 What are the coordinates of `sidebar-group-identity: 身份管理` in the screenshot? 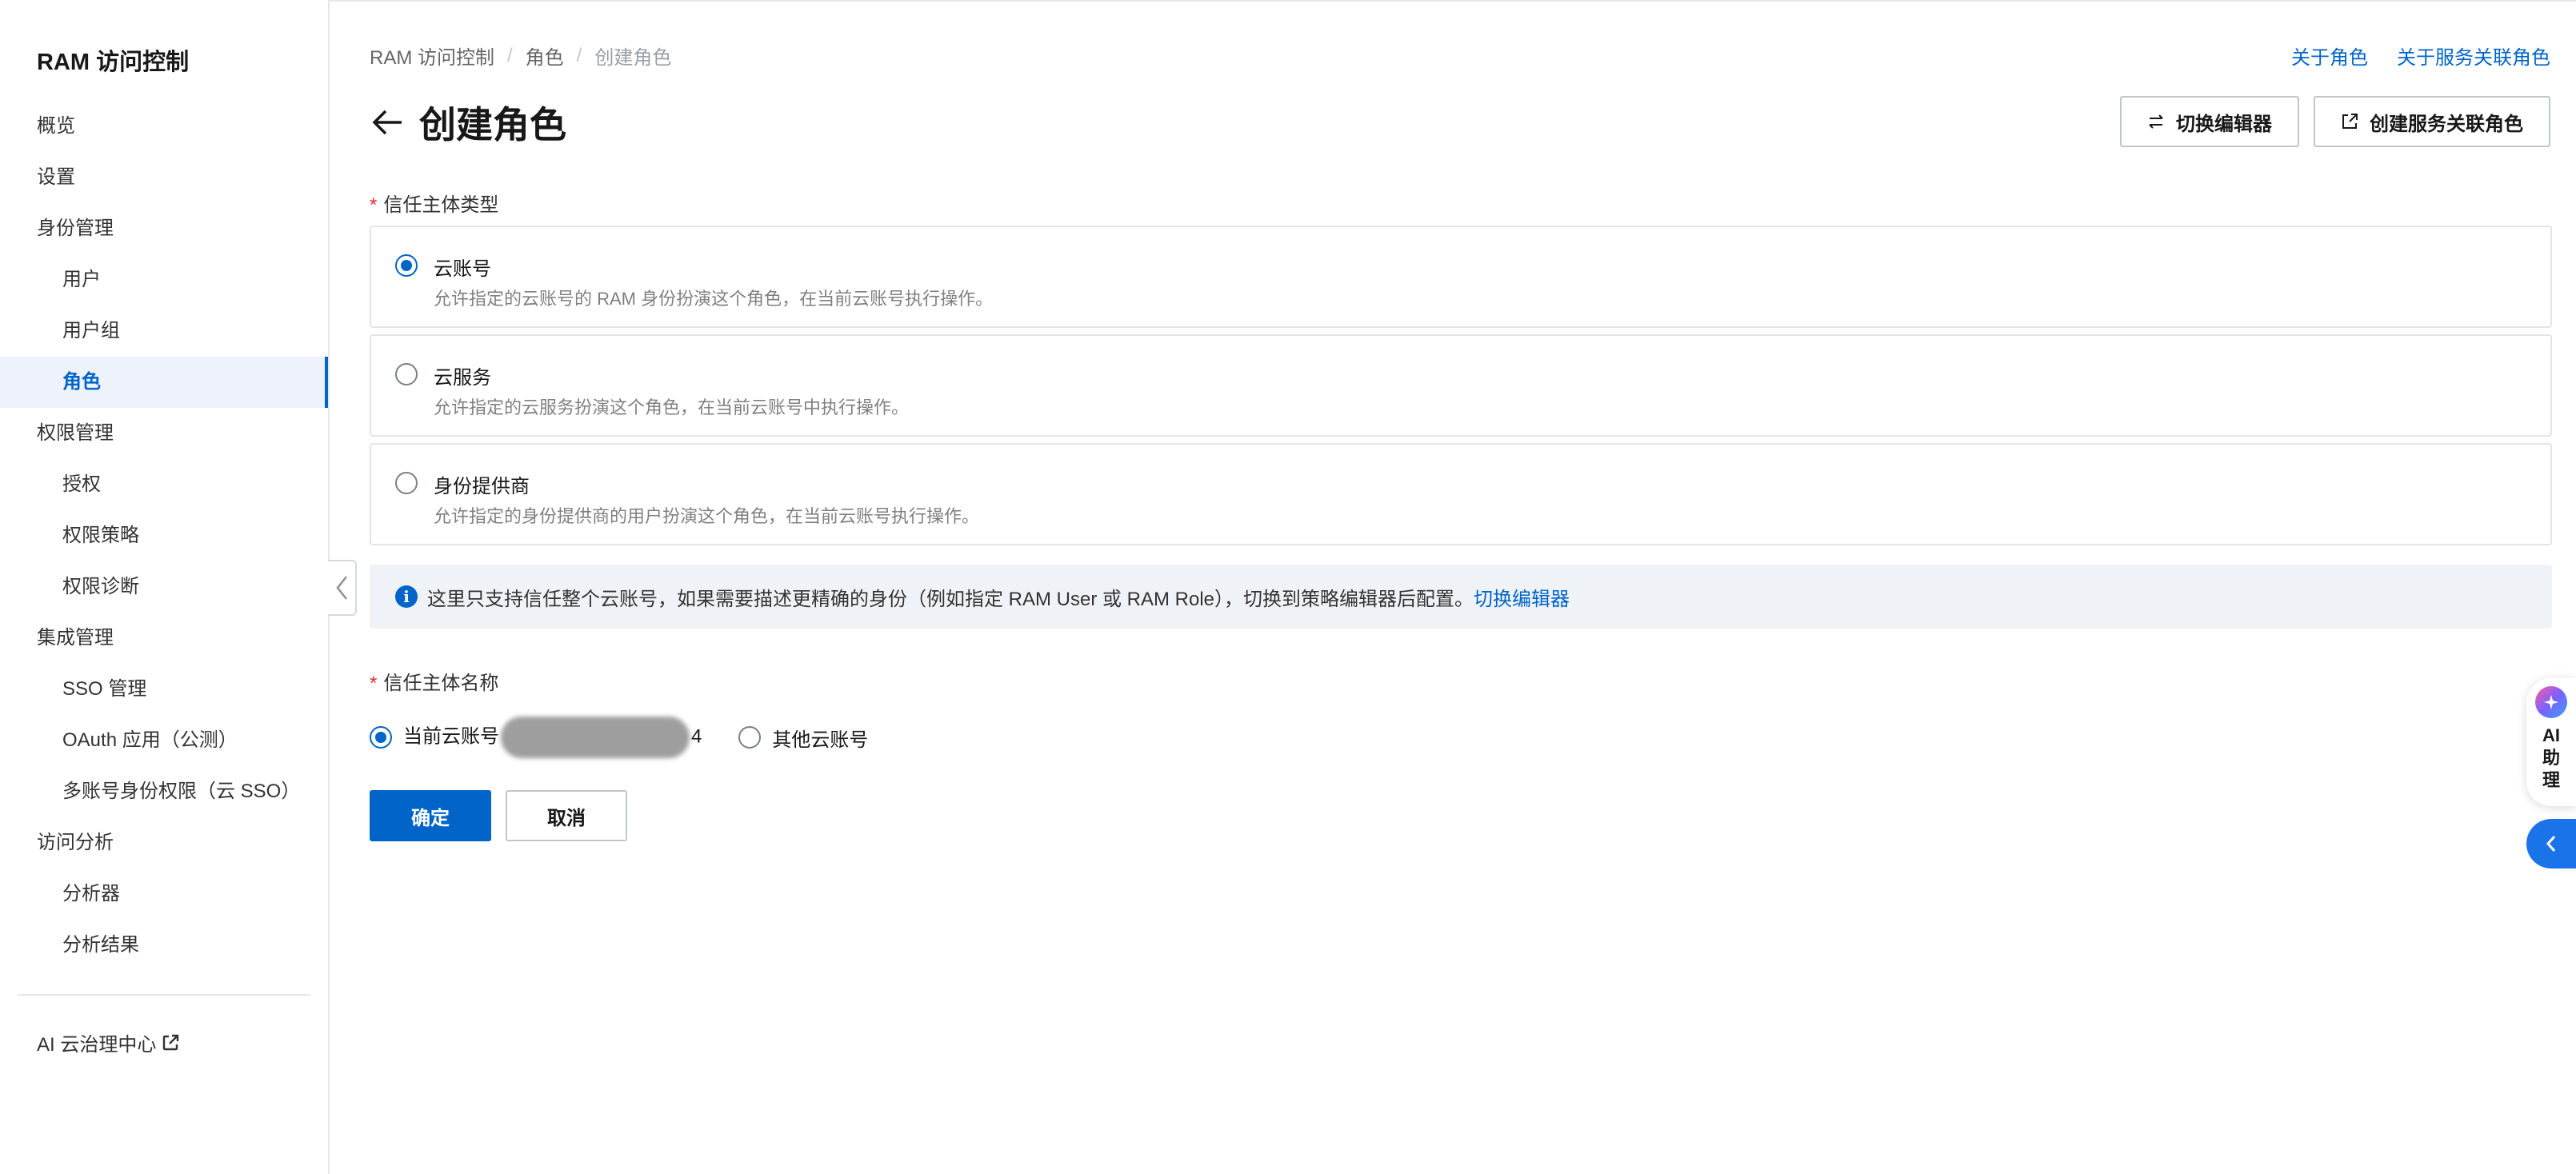 It's located at (164, 228).